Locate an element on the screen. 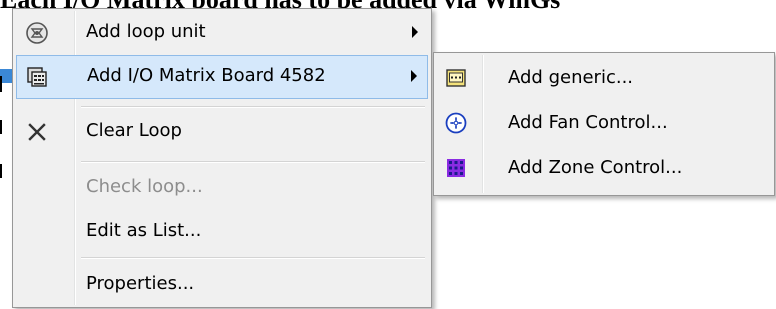 This screenshot has height=309, width=776. menu-item-label: Clear Loop is located at coordinates (134, 130).